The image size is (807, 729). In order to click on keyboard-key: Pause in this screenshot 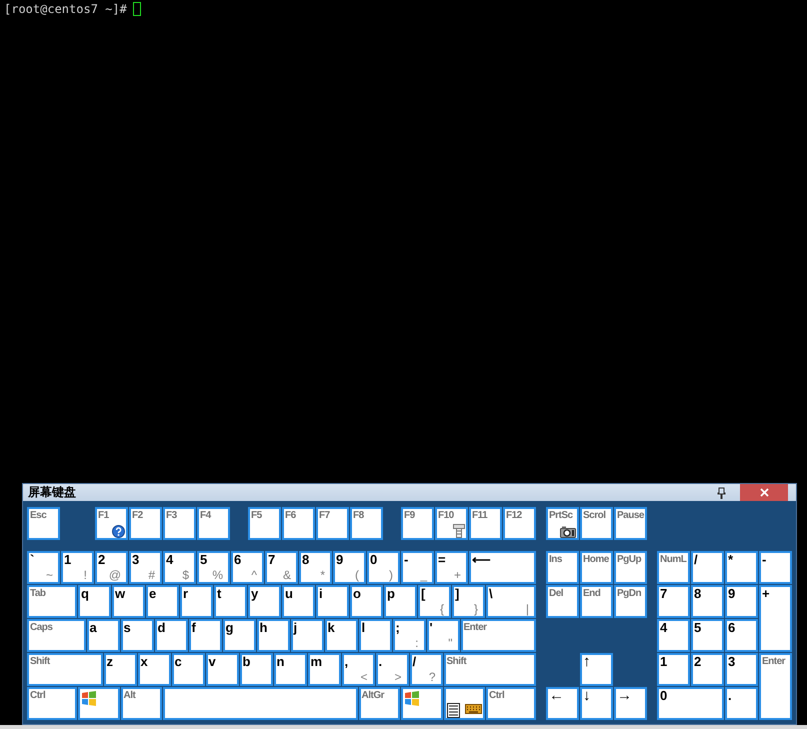, I will do `click(630, 523)`.